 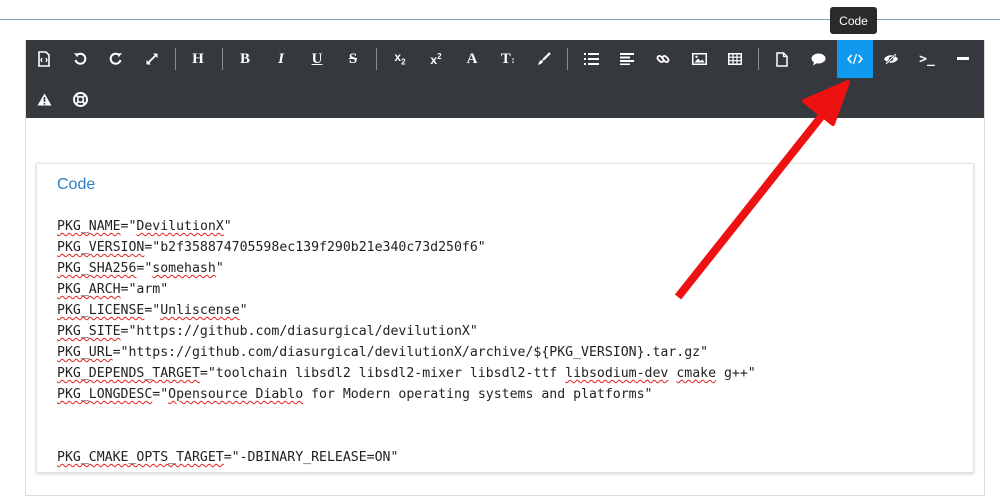 I want to click on code-line: PKG_SHA256="somehash", so click(x=406, y=268).